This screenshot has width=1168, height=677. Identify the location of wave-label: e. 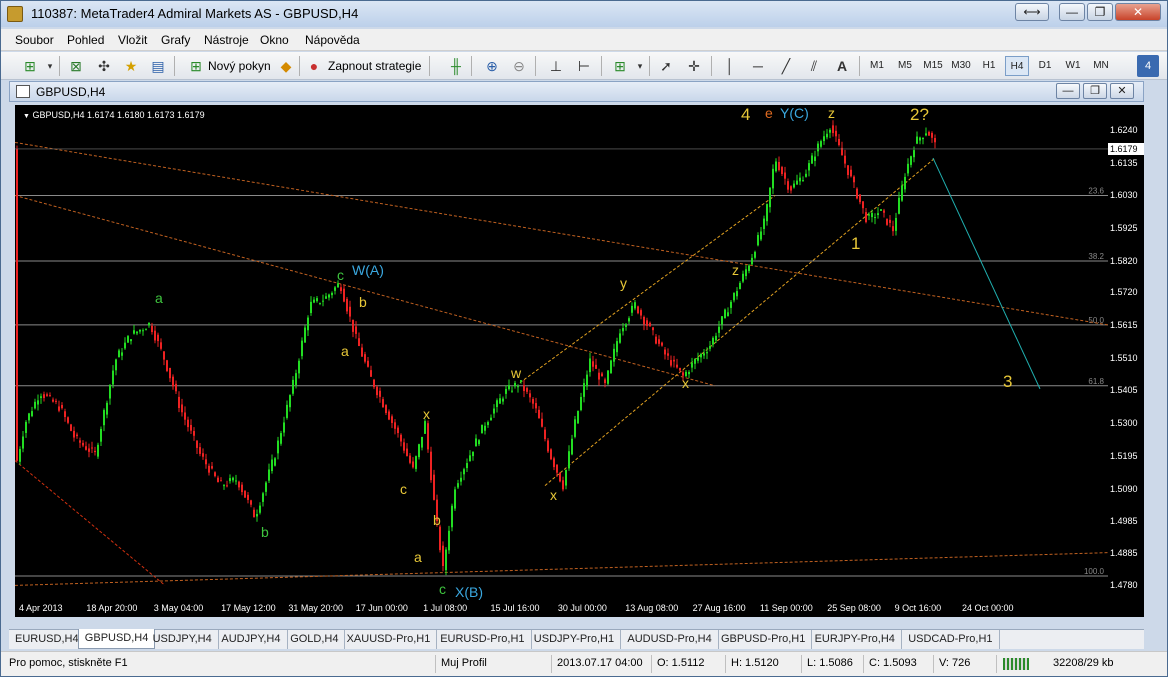
(769, 113).